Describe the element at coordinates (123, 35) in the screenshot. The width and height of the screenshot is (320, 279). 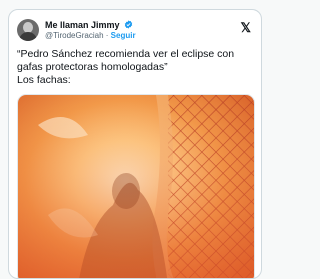
I see `follow-button: Seguir` at that location.